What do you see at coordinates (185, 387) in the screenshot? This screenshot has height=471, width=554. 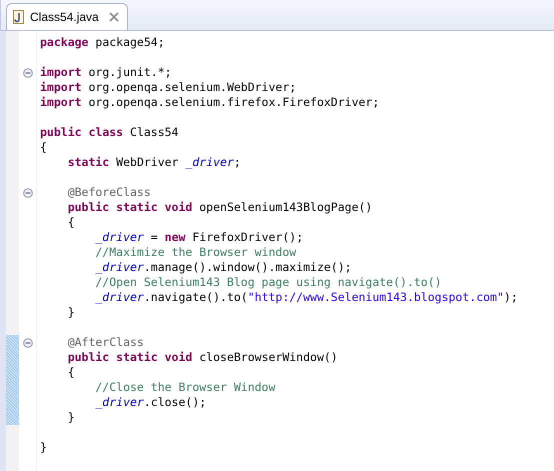 I see `code-line: //Close the Browser Window` at bounding box center [185, 387].